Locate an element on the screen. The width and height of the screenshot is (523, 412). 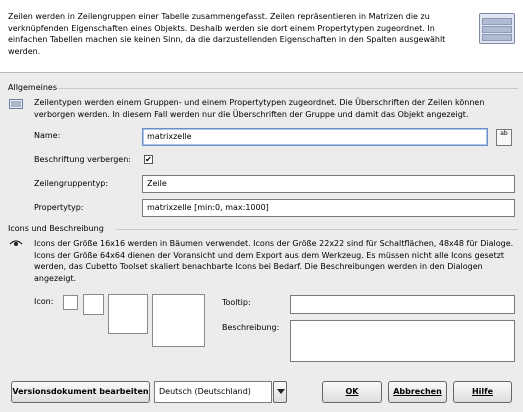
ok-button-label: OK is located at coordinates (352, 391).